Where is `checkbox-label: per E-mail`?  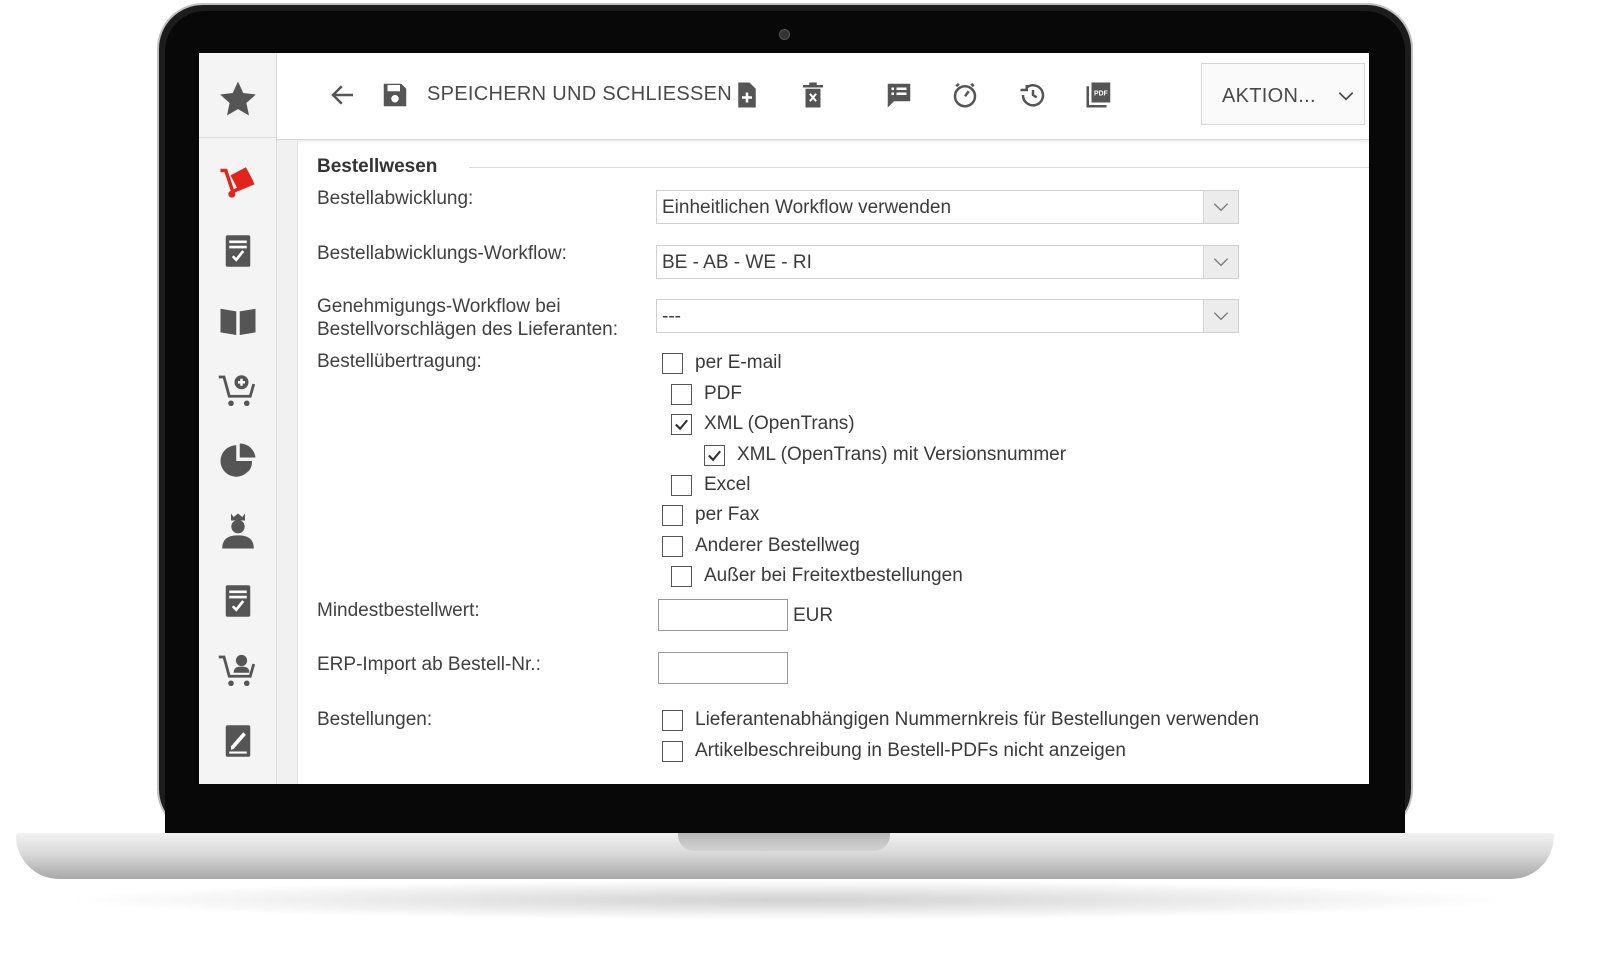
checkbox-label: per E-mail is located at coordinates (738, 362).